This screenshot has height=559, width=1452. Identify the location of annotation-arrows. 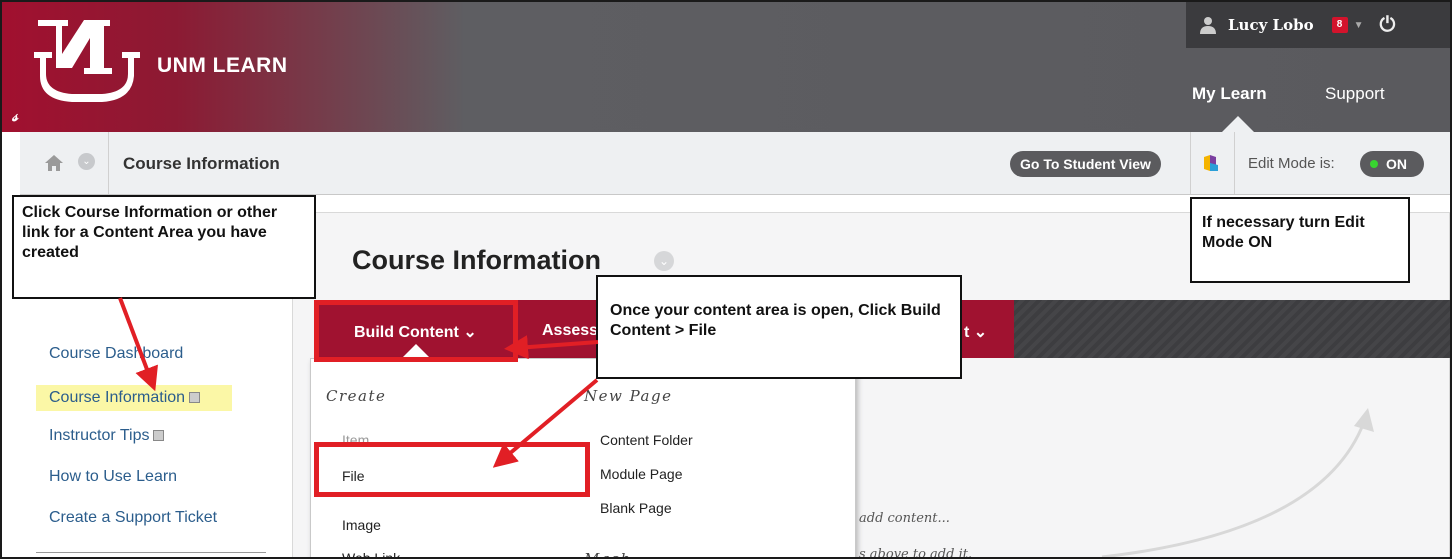
(358, 382).